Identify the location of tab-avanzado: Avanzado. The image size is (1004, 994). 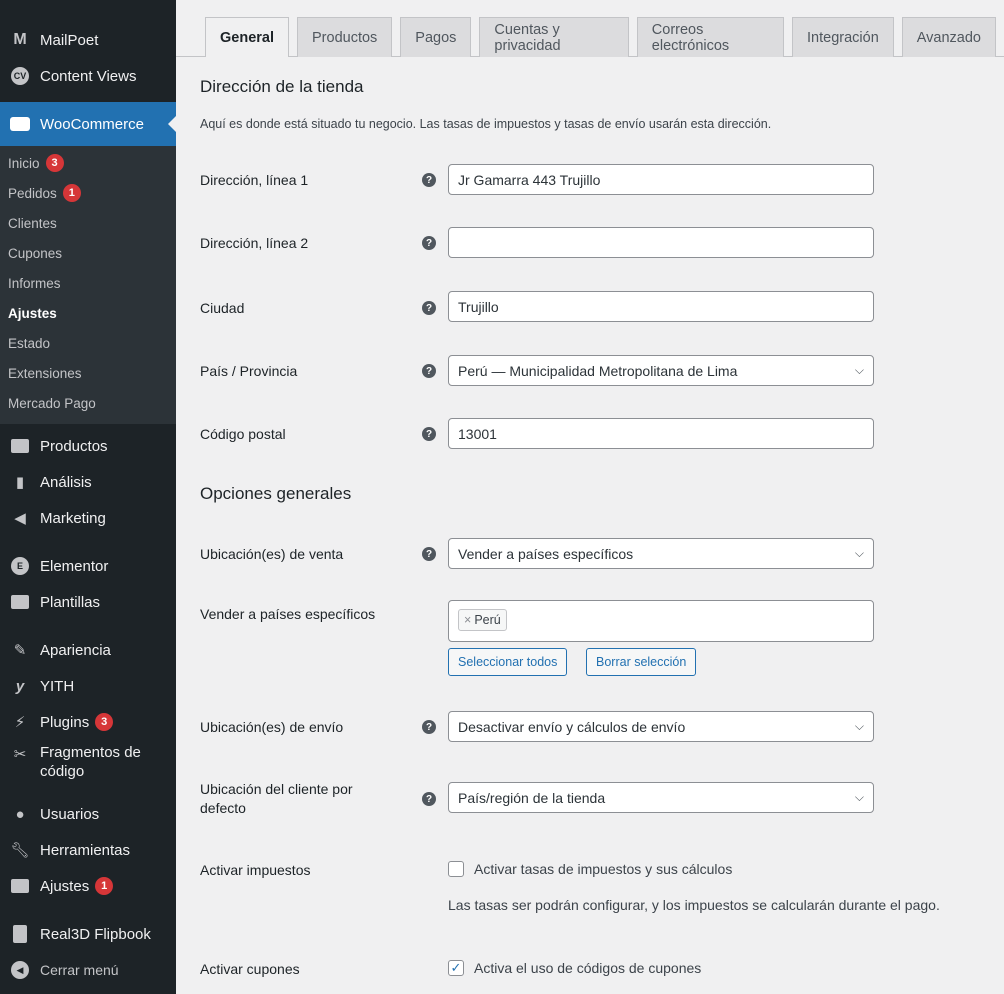
(948, 37).